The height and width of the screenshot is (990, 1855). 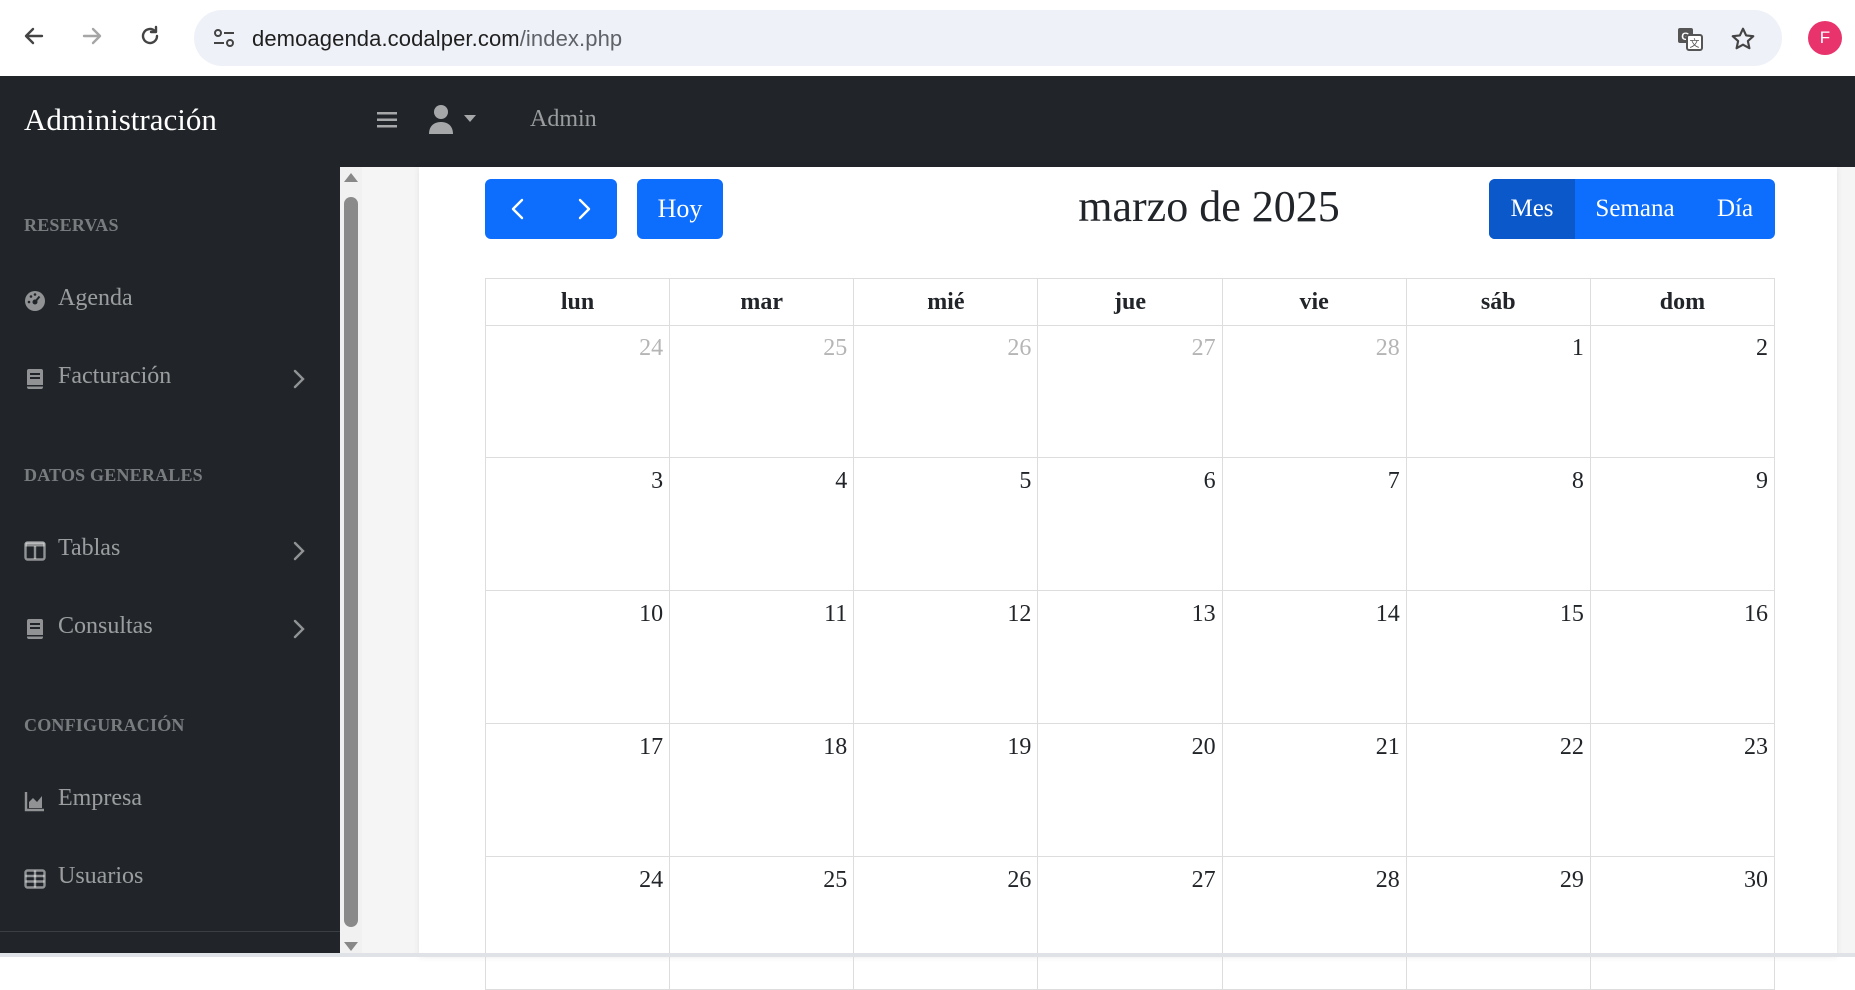 What do you see at coordinates (92, 36) in the screenshot?
I see `forward-button` at bounding box center [92, 36].